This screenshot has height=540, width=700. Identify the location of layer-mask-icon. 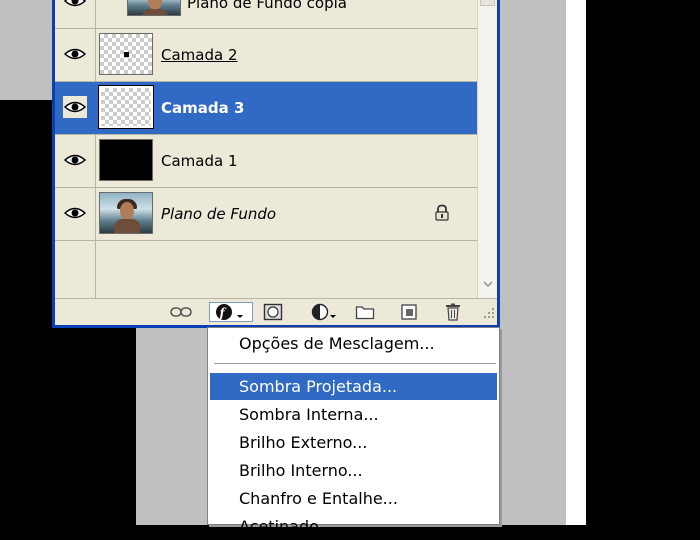
(273, 312).